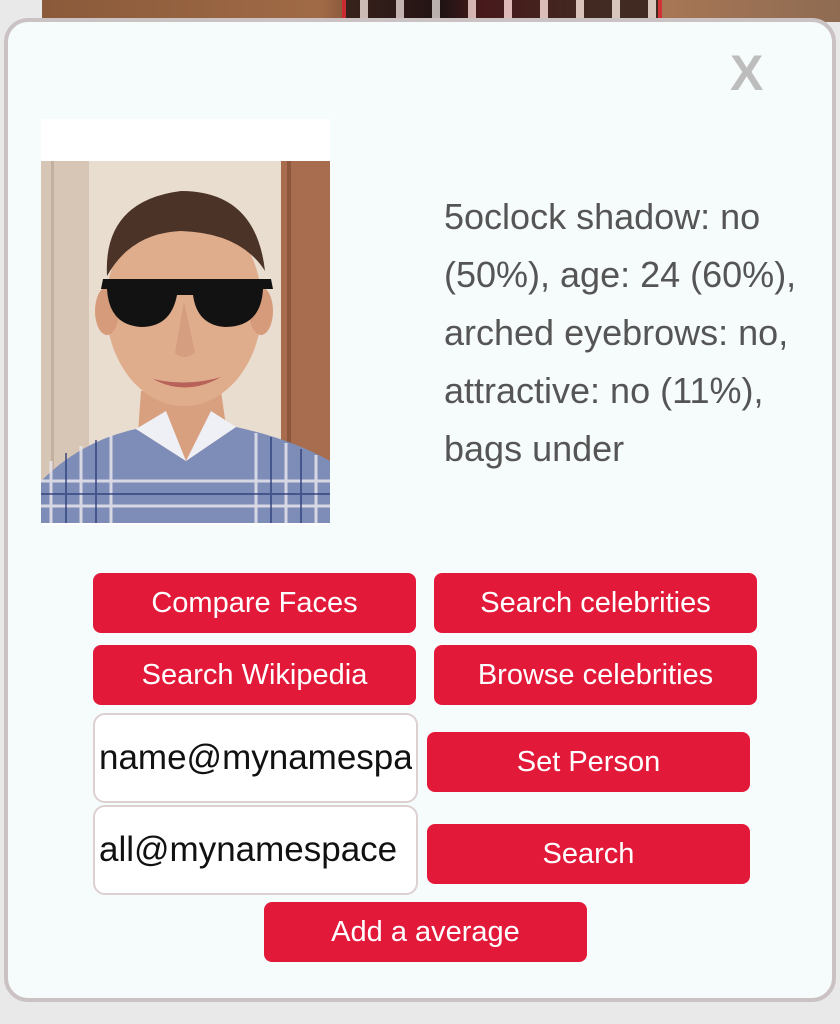 The image size is (840, 1024). Describe the element at coordinates (588, 854) in the screenshot. I see `search-button: Search` at that location.